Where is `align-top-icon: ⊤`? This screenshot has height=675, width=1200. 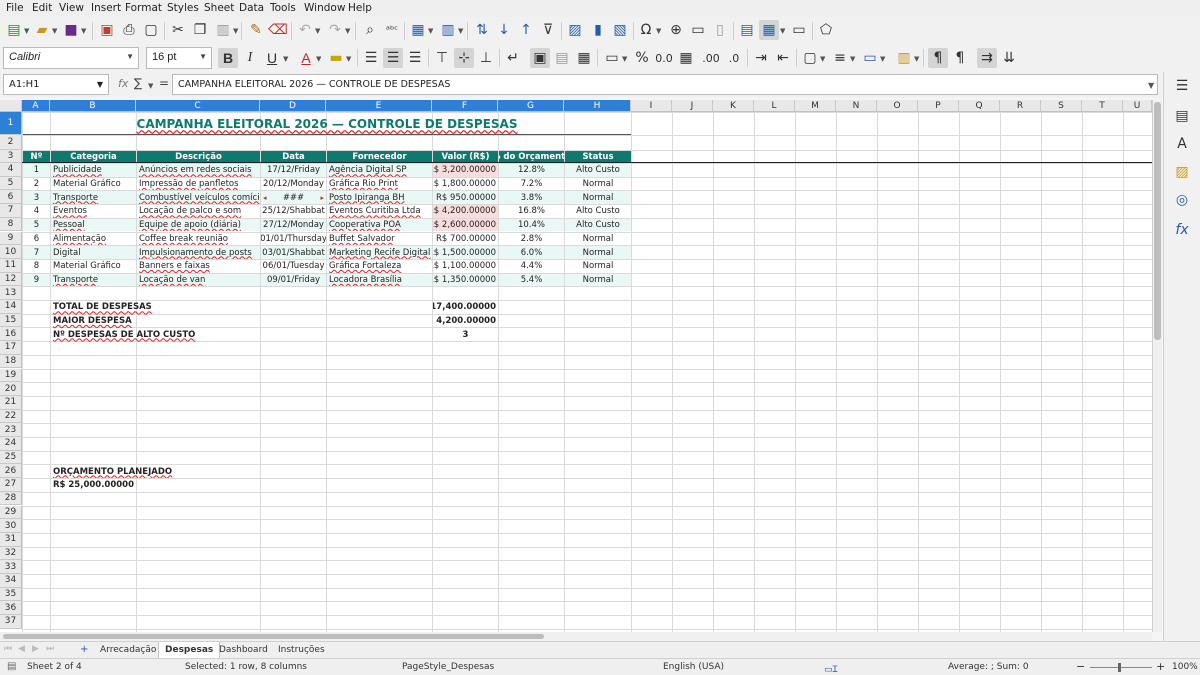
align-top-icon: ⊤ is located at coordinates (442, 58).